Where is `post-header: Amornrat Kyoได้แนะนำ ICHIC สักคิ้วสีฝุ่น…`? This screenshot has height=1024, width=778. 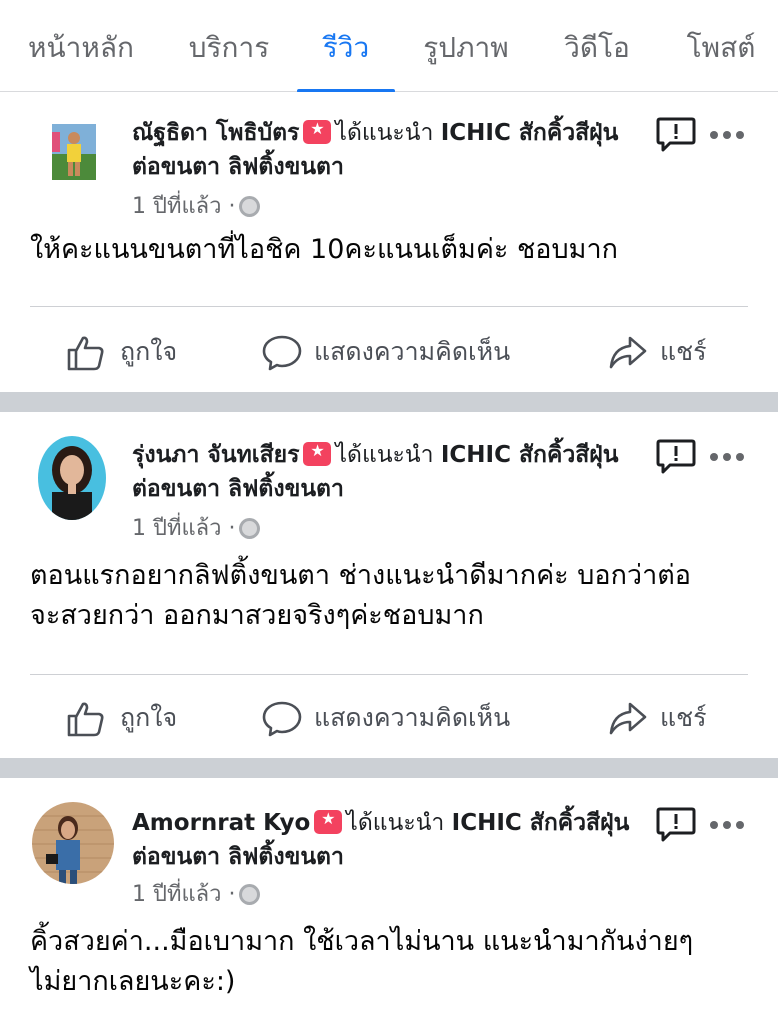 post-header: Amornrat Kyoได้แนะนำ ICHIC สักคิ้วสีฝุ่น… is located at coordinates (387, 839).